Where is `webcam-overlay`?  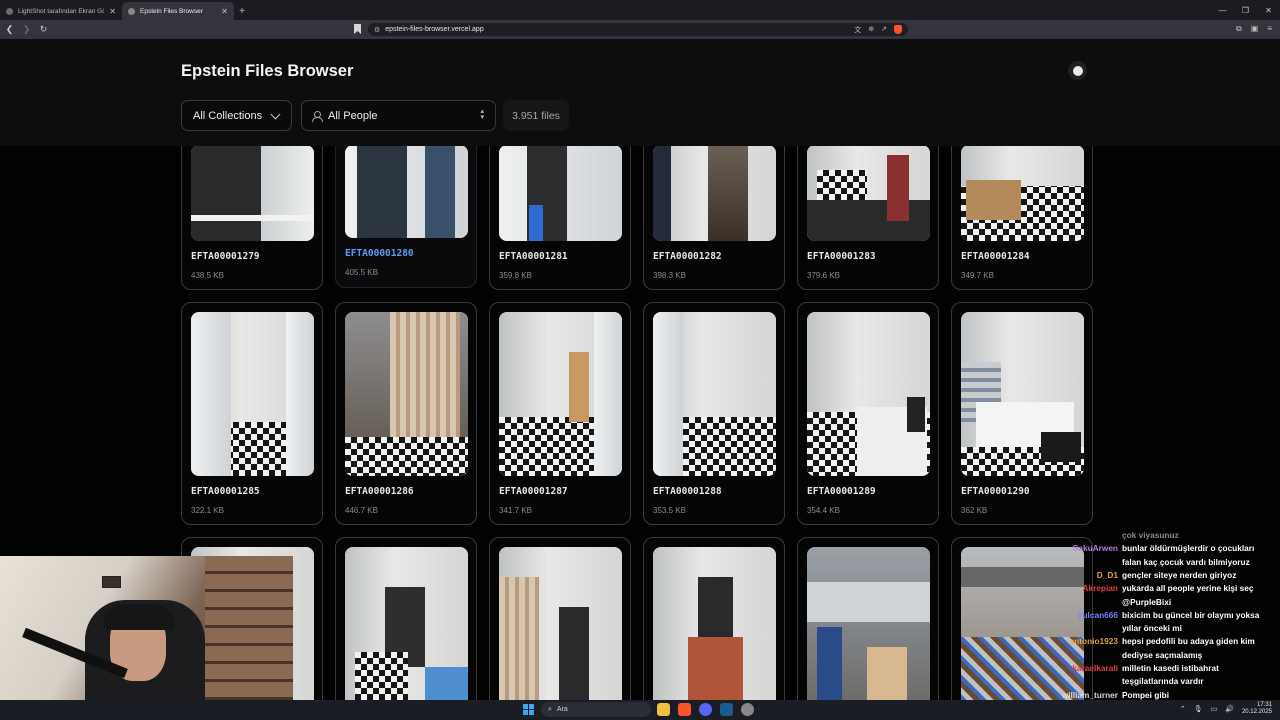
webcam-overlay is located at coordinates (146, 628).